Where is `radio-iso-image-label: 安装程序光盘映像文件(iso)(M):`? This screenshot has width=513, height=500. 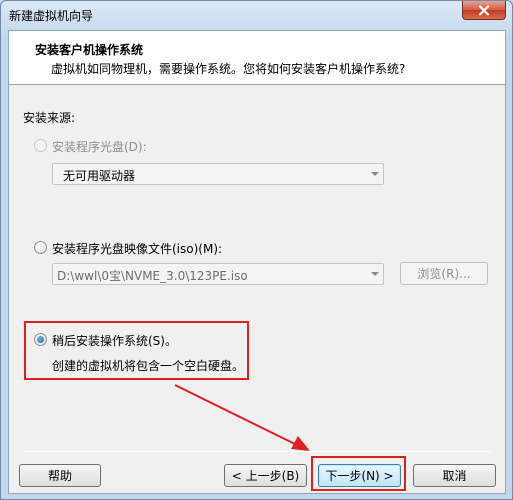 radio-iso-image-label: 安装程序光盘映像文件(iso)(M): is located at coordinates (137, 249).